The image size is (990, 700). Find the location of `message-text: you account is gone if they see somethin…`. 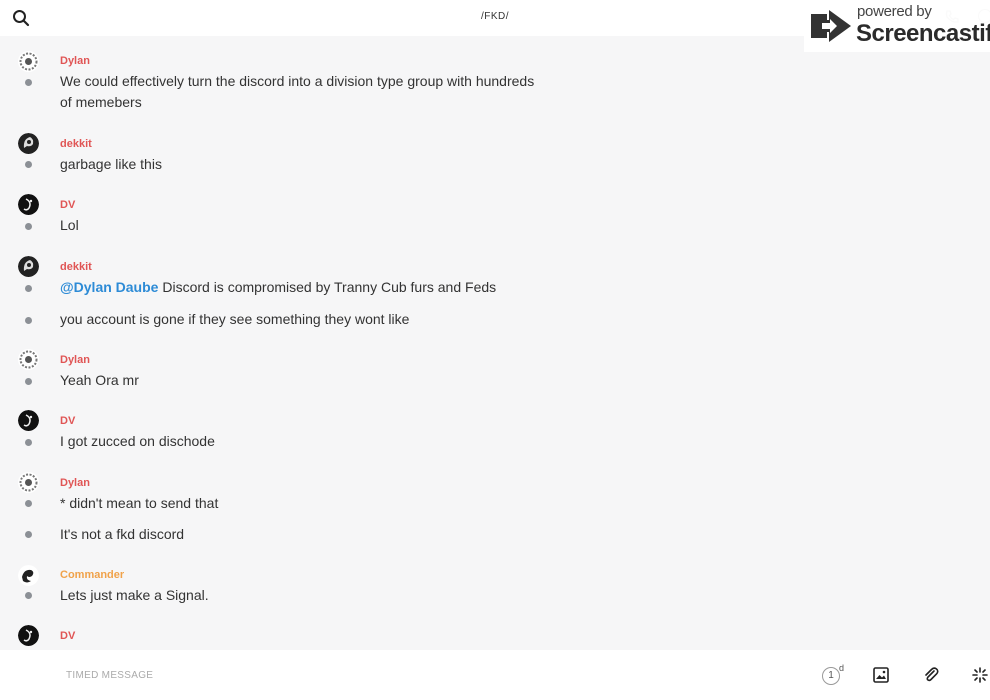

message-text: you account is gone if they see somethin… is located at coordinates (235, 319).